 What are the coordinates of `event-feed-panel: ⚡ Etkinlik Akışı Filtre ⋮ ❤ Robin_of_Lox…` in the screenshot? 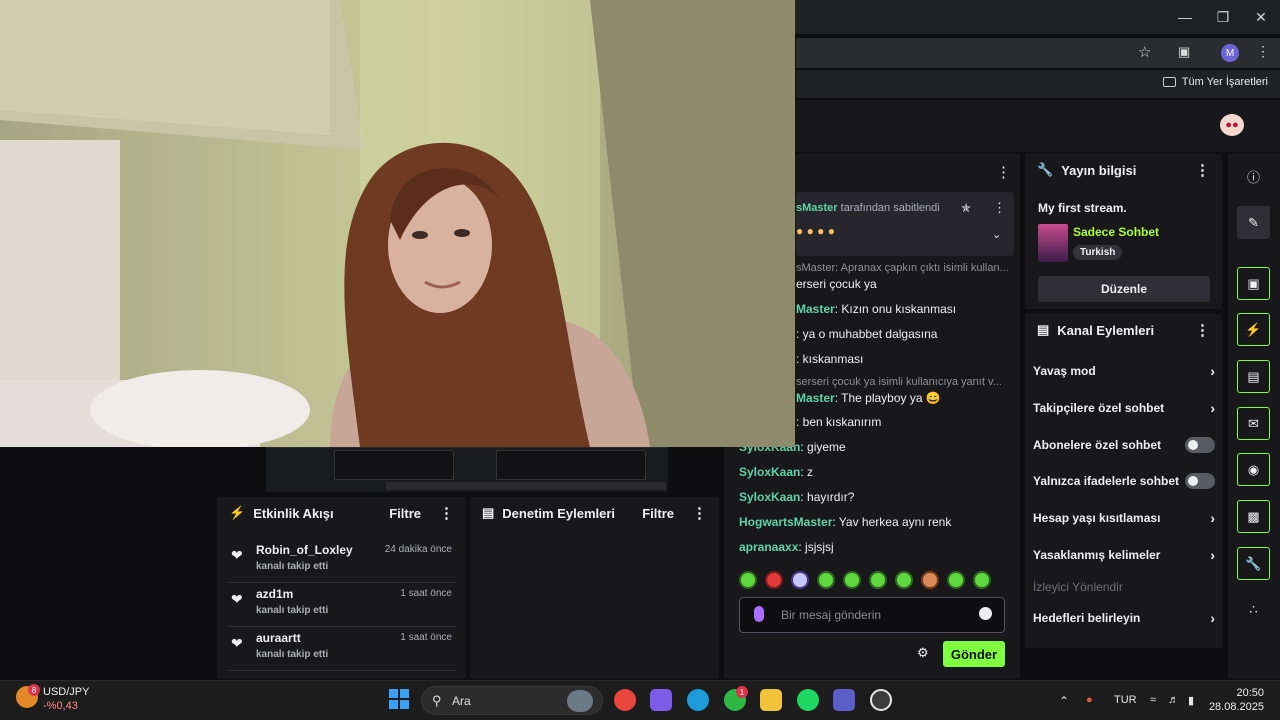 It's located at (341, 587).